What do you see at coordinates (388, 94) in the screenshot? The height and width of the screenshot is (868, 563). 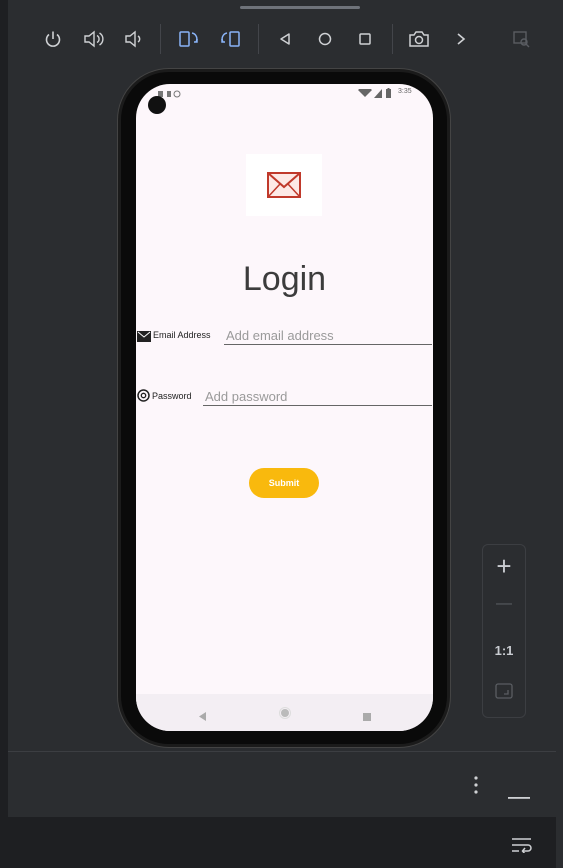 I see `battery-icon` at bounding box center [388, 94].